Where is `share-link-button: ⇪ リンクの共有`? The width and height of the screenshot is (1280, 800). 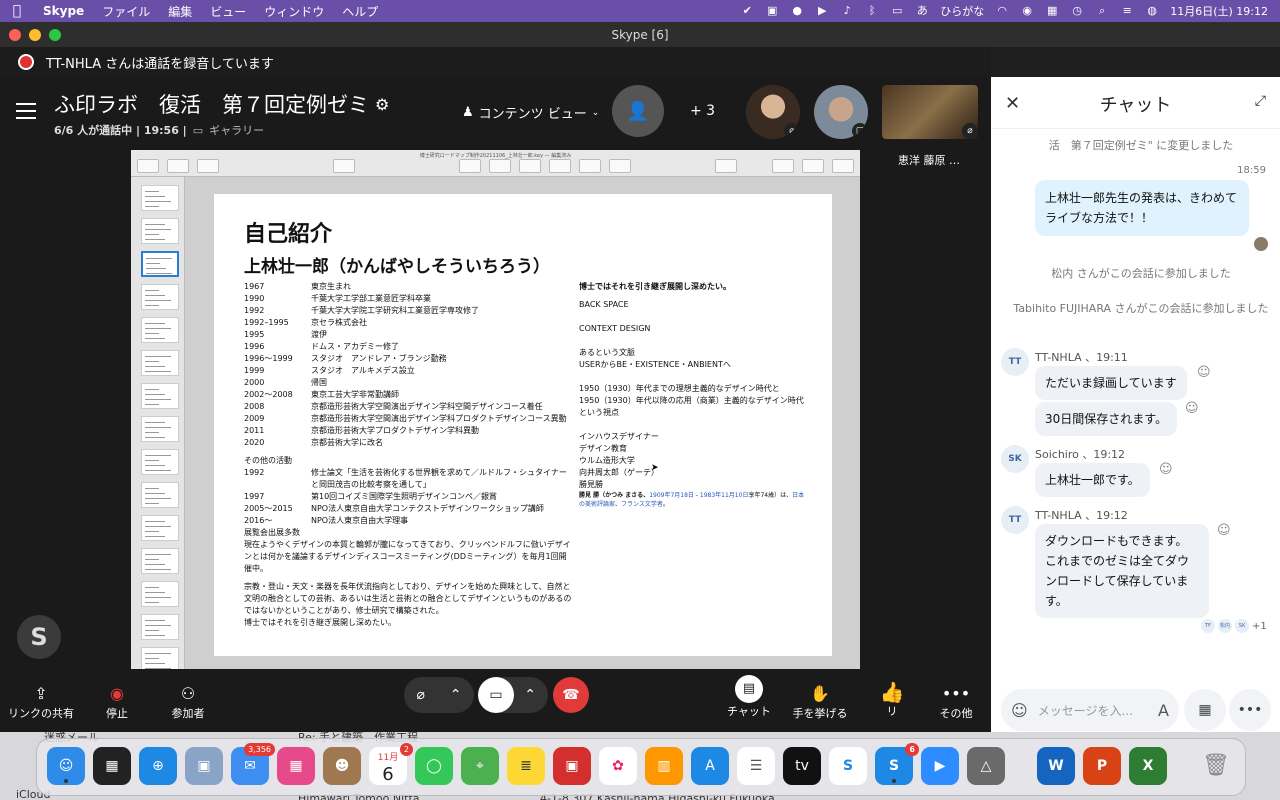
share-link-button: ⇪ リンクの共有 is located at coordinates (41, 702).